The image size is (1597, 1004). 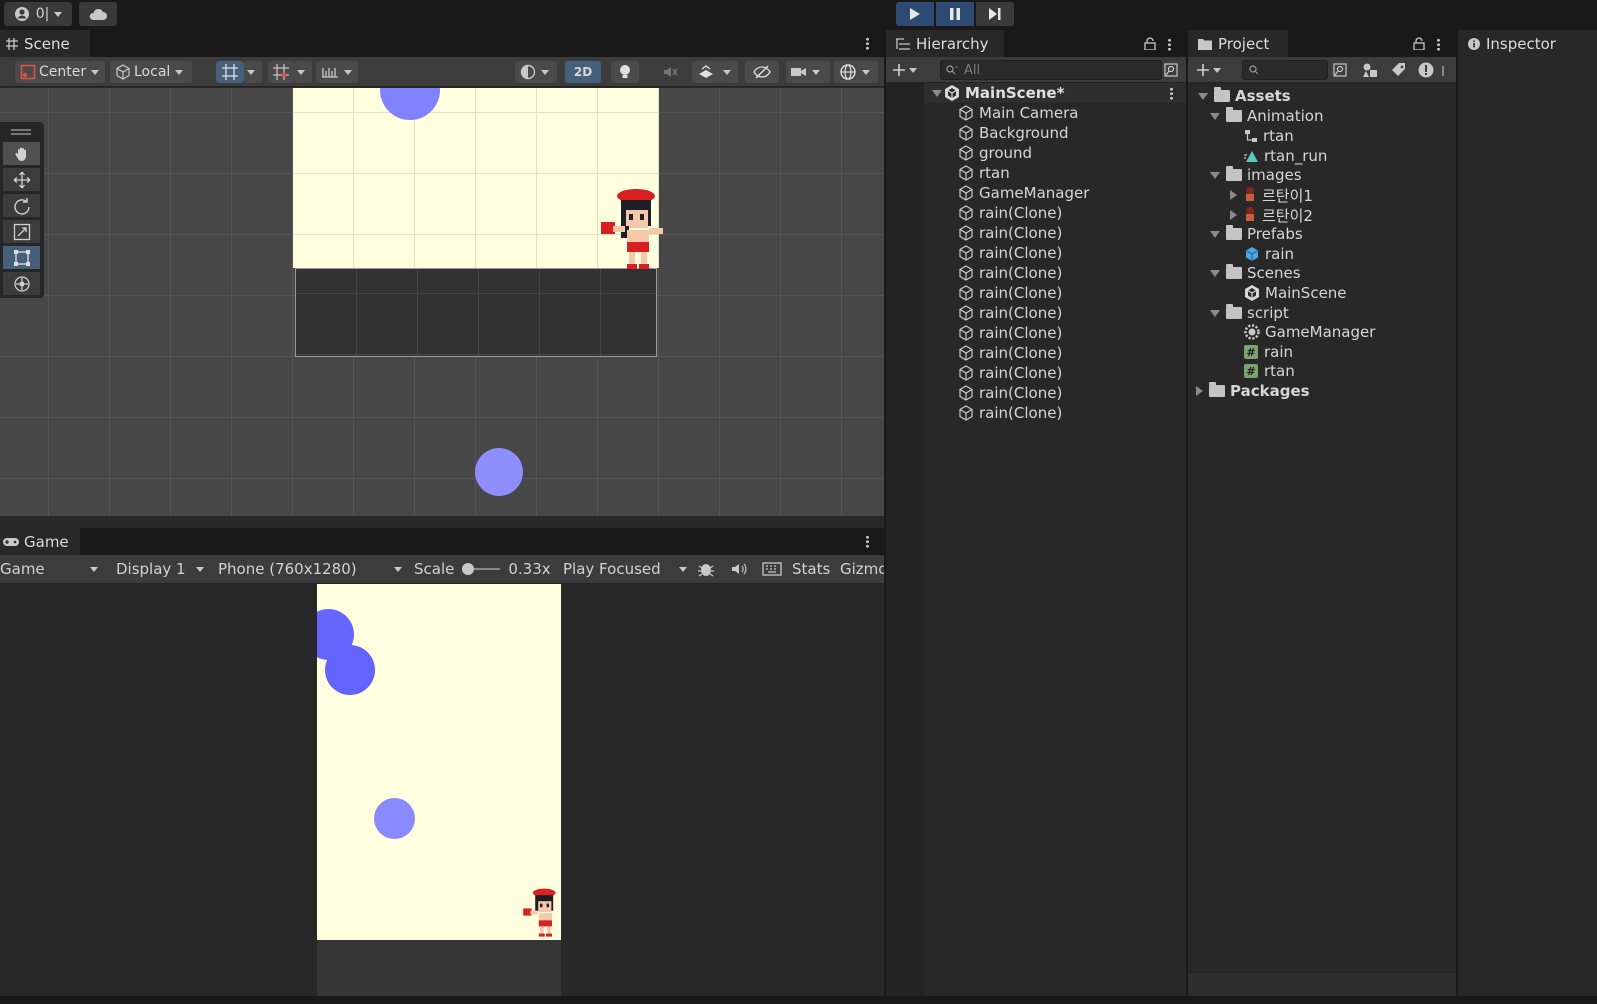 I want to click on pivot-dropdown: Center, so click(x=60, y=72).